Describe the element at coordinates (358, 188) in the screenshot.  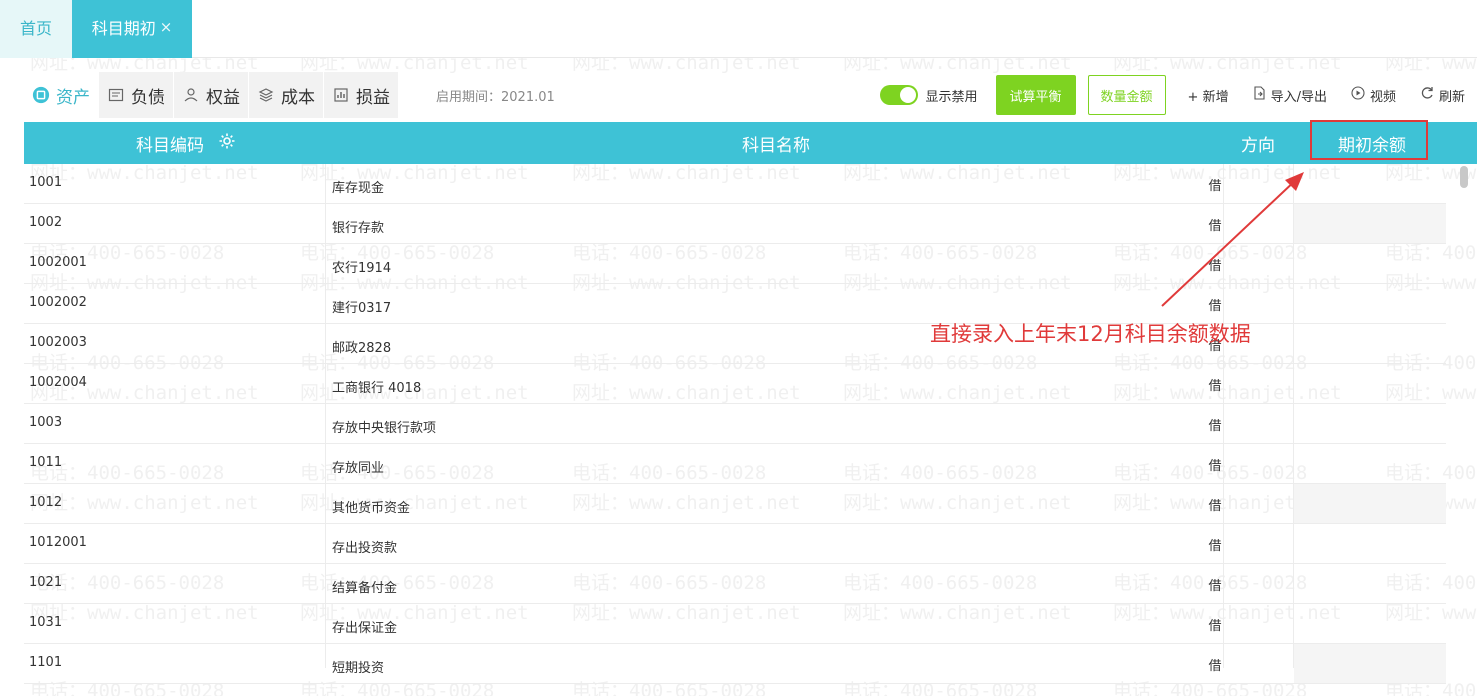
I see `account-name: 库存现金` at that location.